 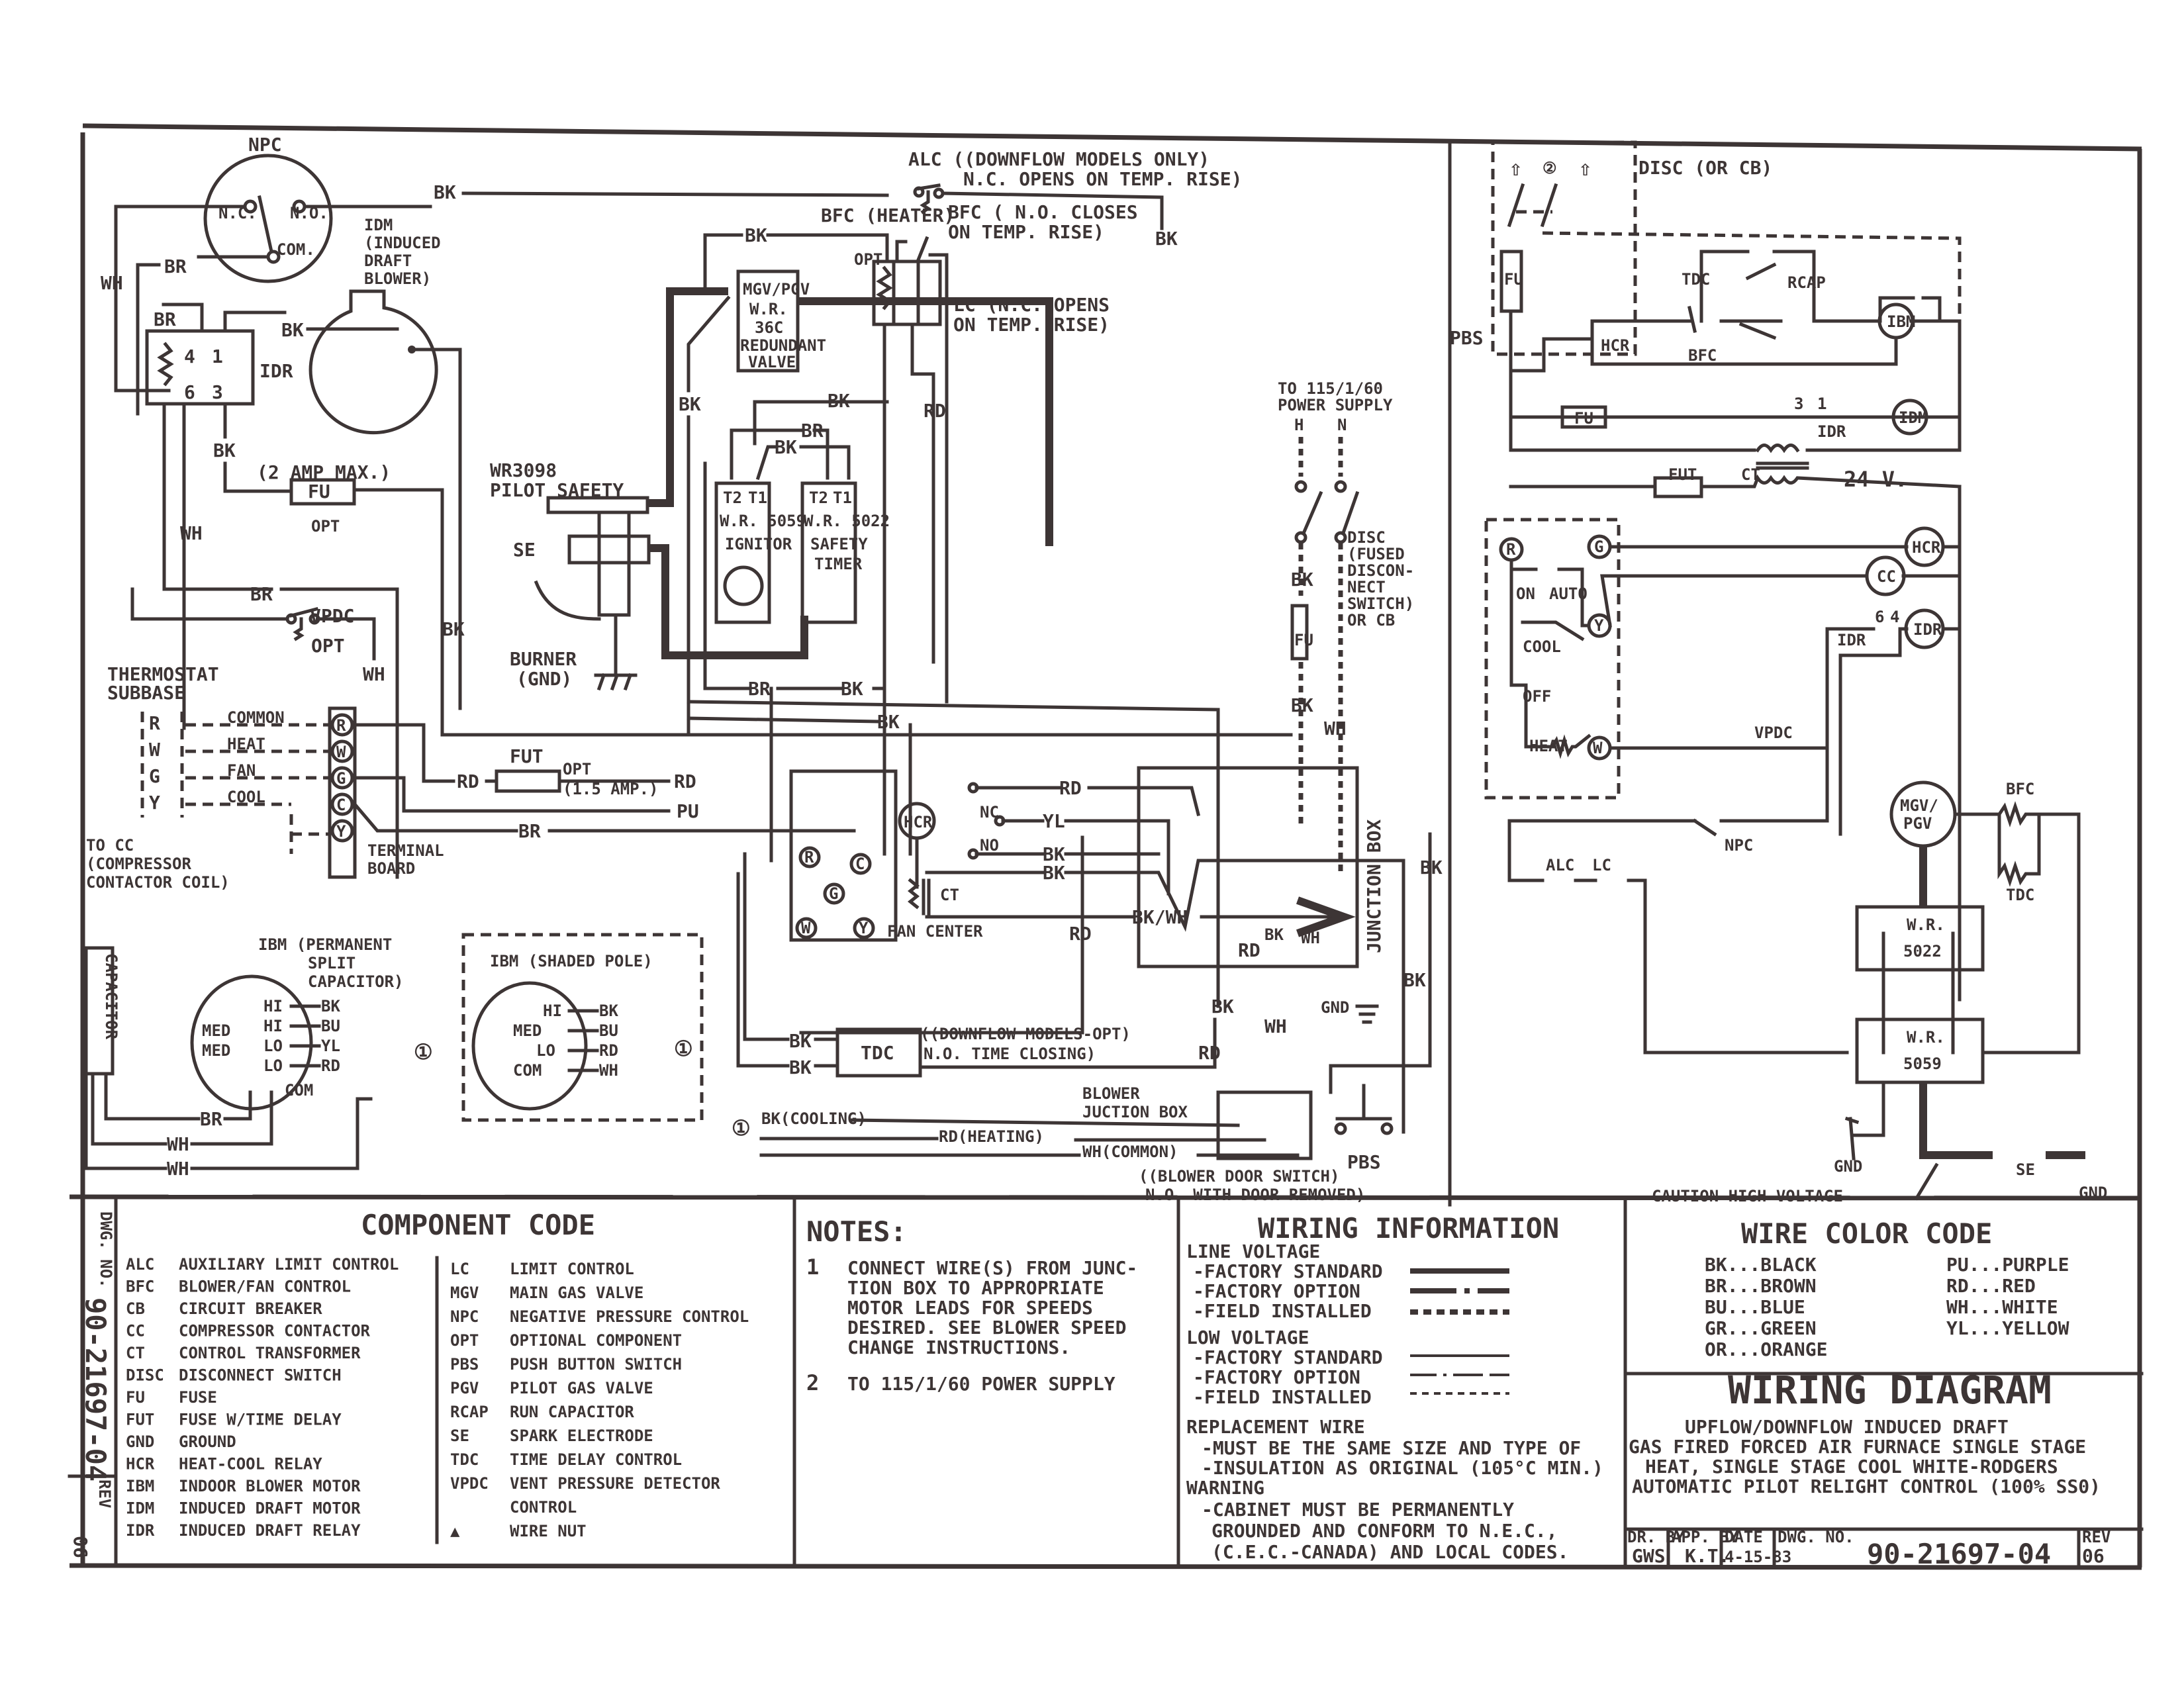 What do you see at coordinates (548, 1531) in the screenshot?
I see `component-description: WIRE NUT` at bounding box center [548, 1531].